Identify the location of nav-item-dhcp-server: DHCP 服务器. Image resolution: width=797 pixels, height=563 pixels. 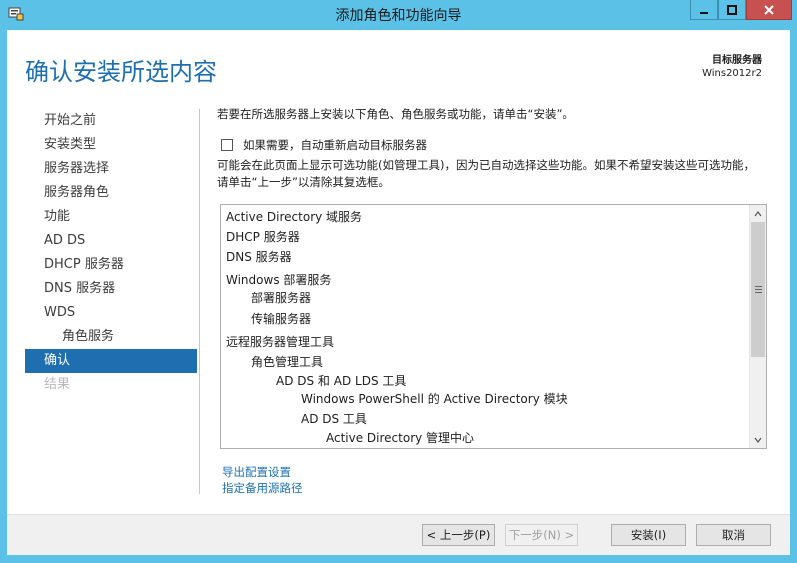
(111, 265).